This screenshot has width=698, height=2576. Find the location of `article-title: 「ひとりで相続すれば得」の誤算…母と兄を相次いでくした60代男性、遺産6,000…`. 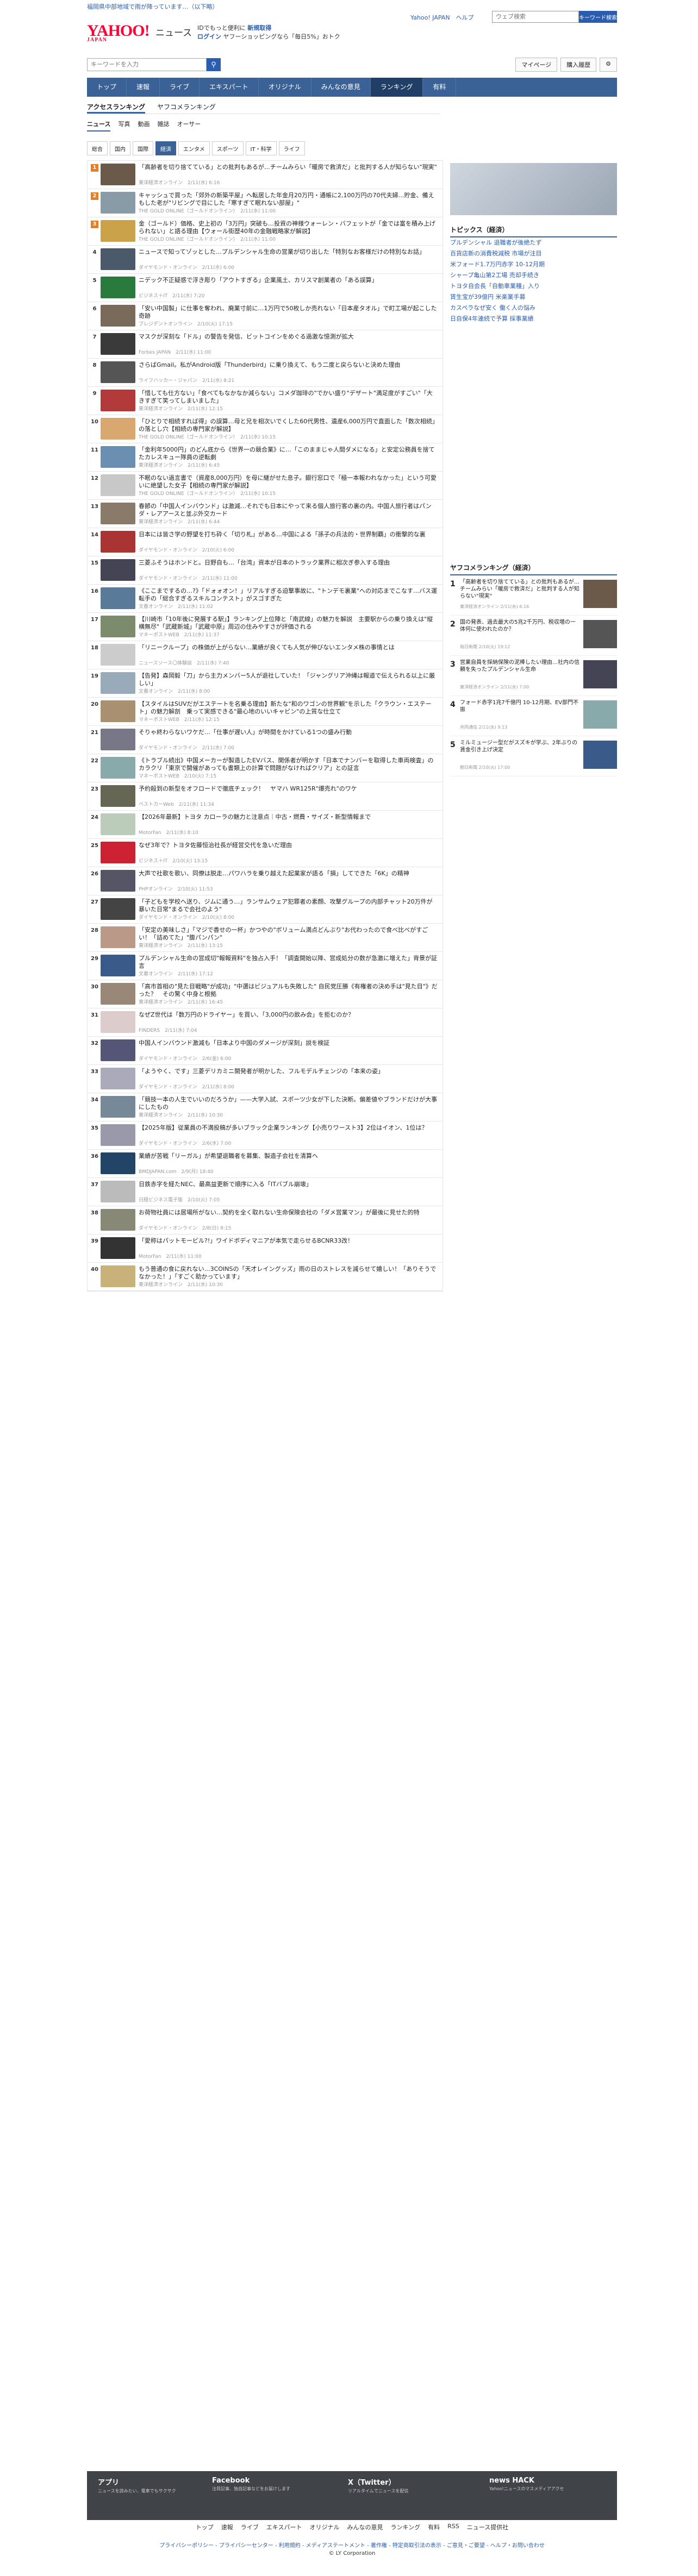

article-title: 「ひとりで相続すれば得」の誤算…母と兄を相次いでくした60代男性、遺産6,000… is located at coordinates (289, 425).